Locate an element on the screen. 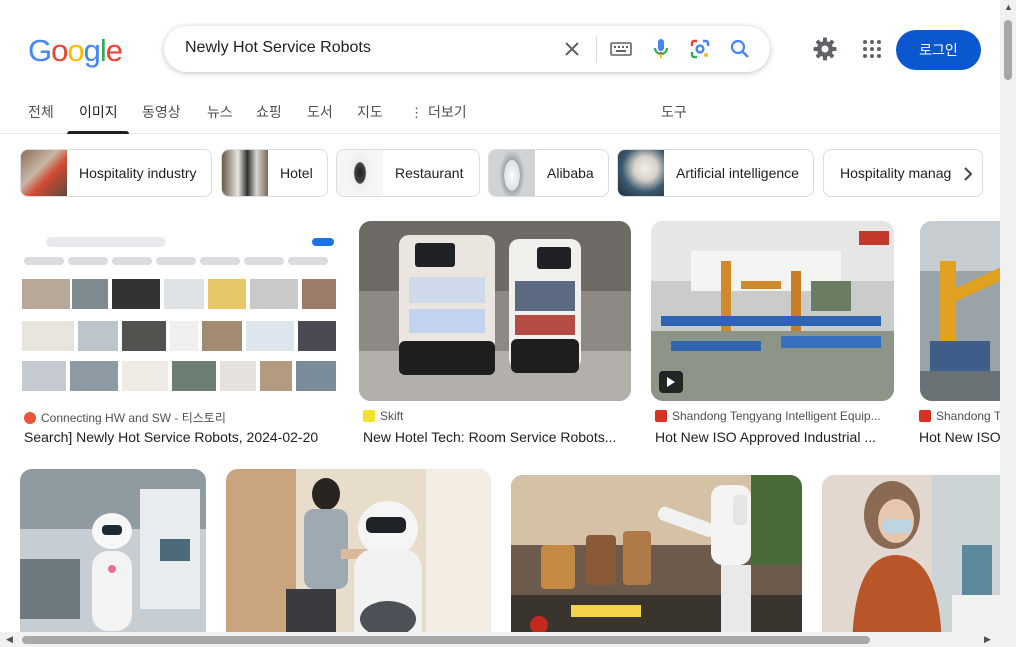 The height and width of the screenshot is (647, 1016). logo-letter: e is located at coordinates (114, 50).